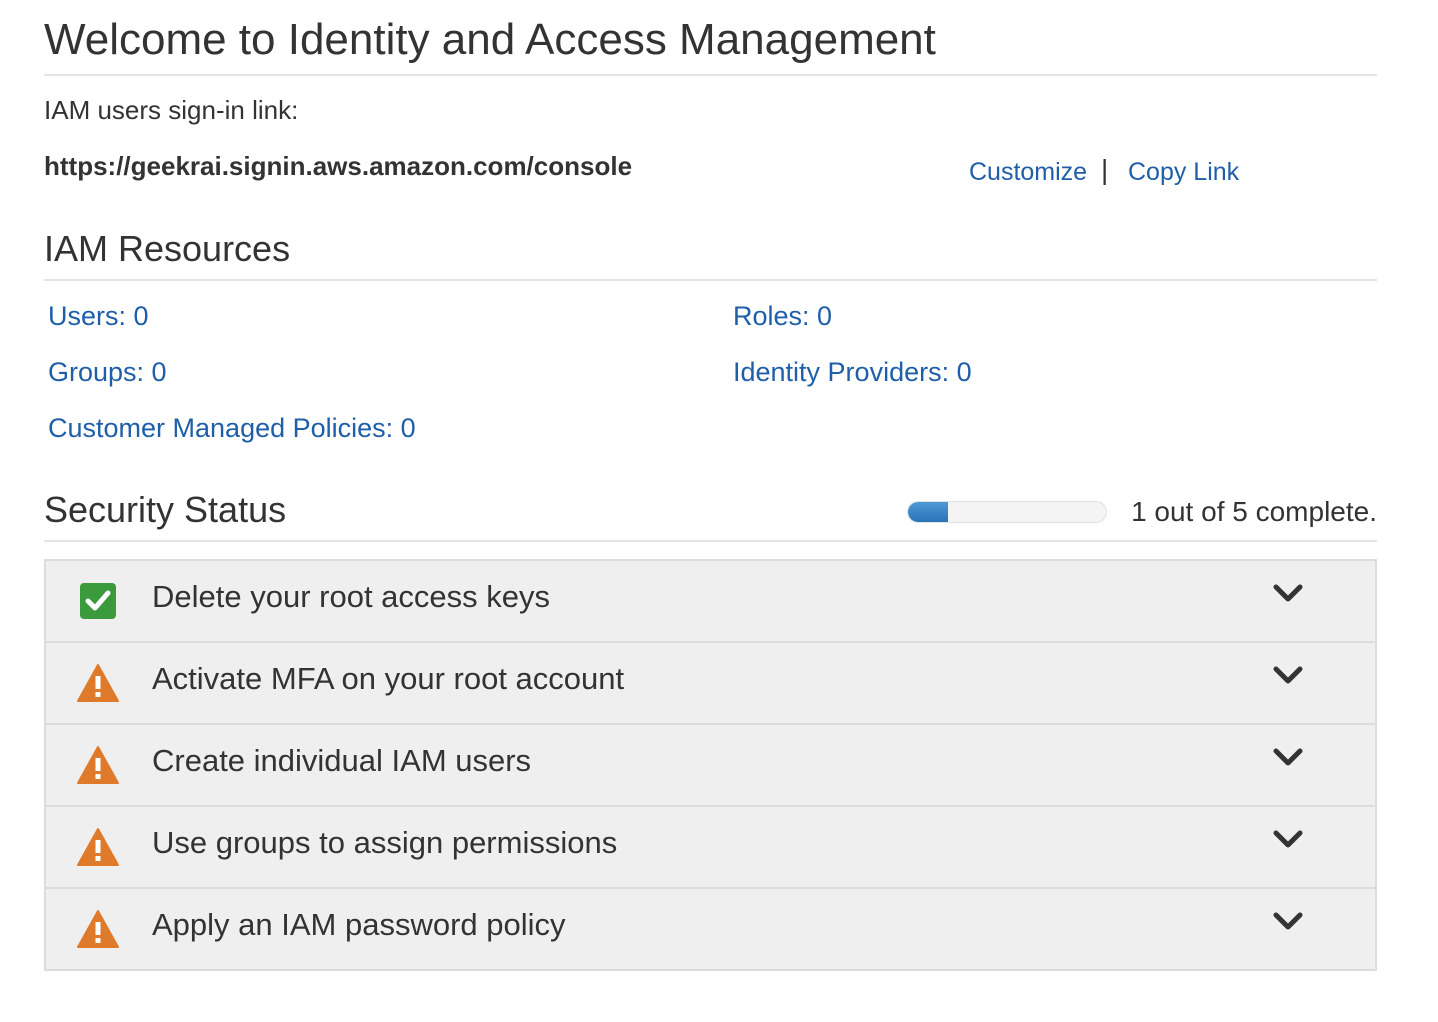 The width and height of the screenshot is (1438, 1022). Describe the element at coordinates (1183, 172) in the screenshot. I see `copy-link: Copy Link` at that location.